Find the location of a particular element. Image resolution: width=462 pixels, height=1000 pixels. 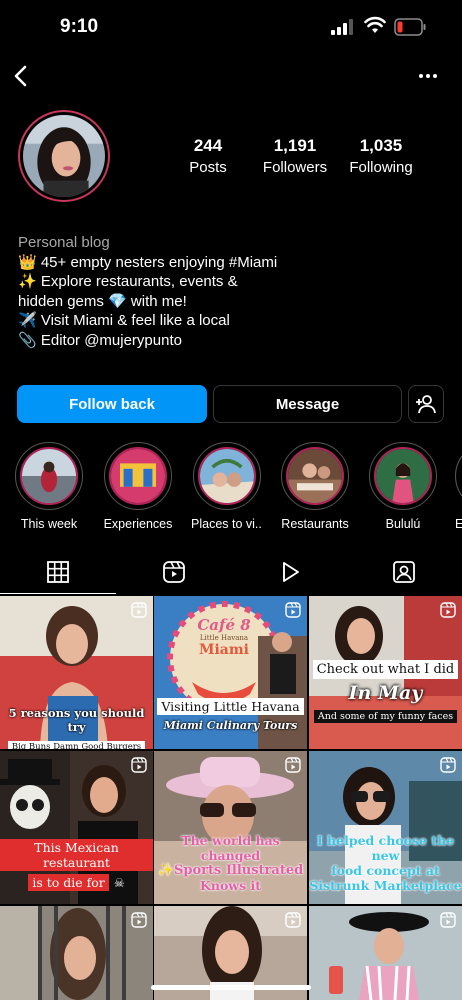

profile-tabs is located at coordinates (231, 572).